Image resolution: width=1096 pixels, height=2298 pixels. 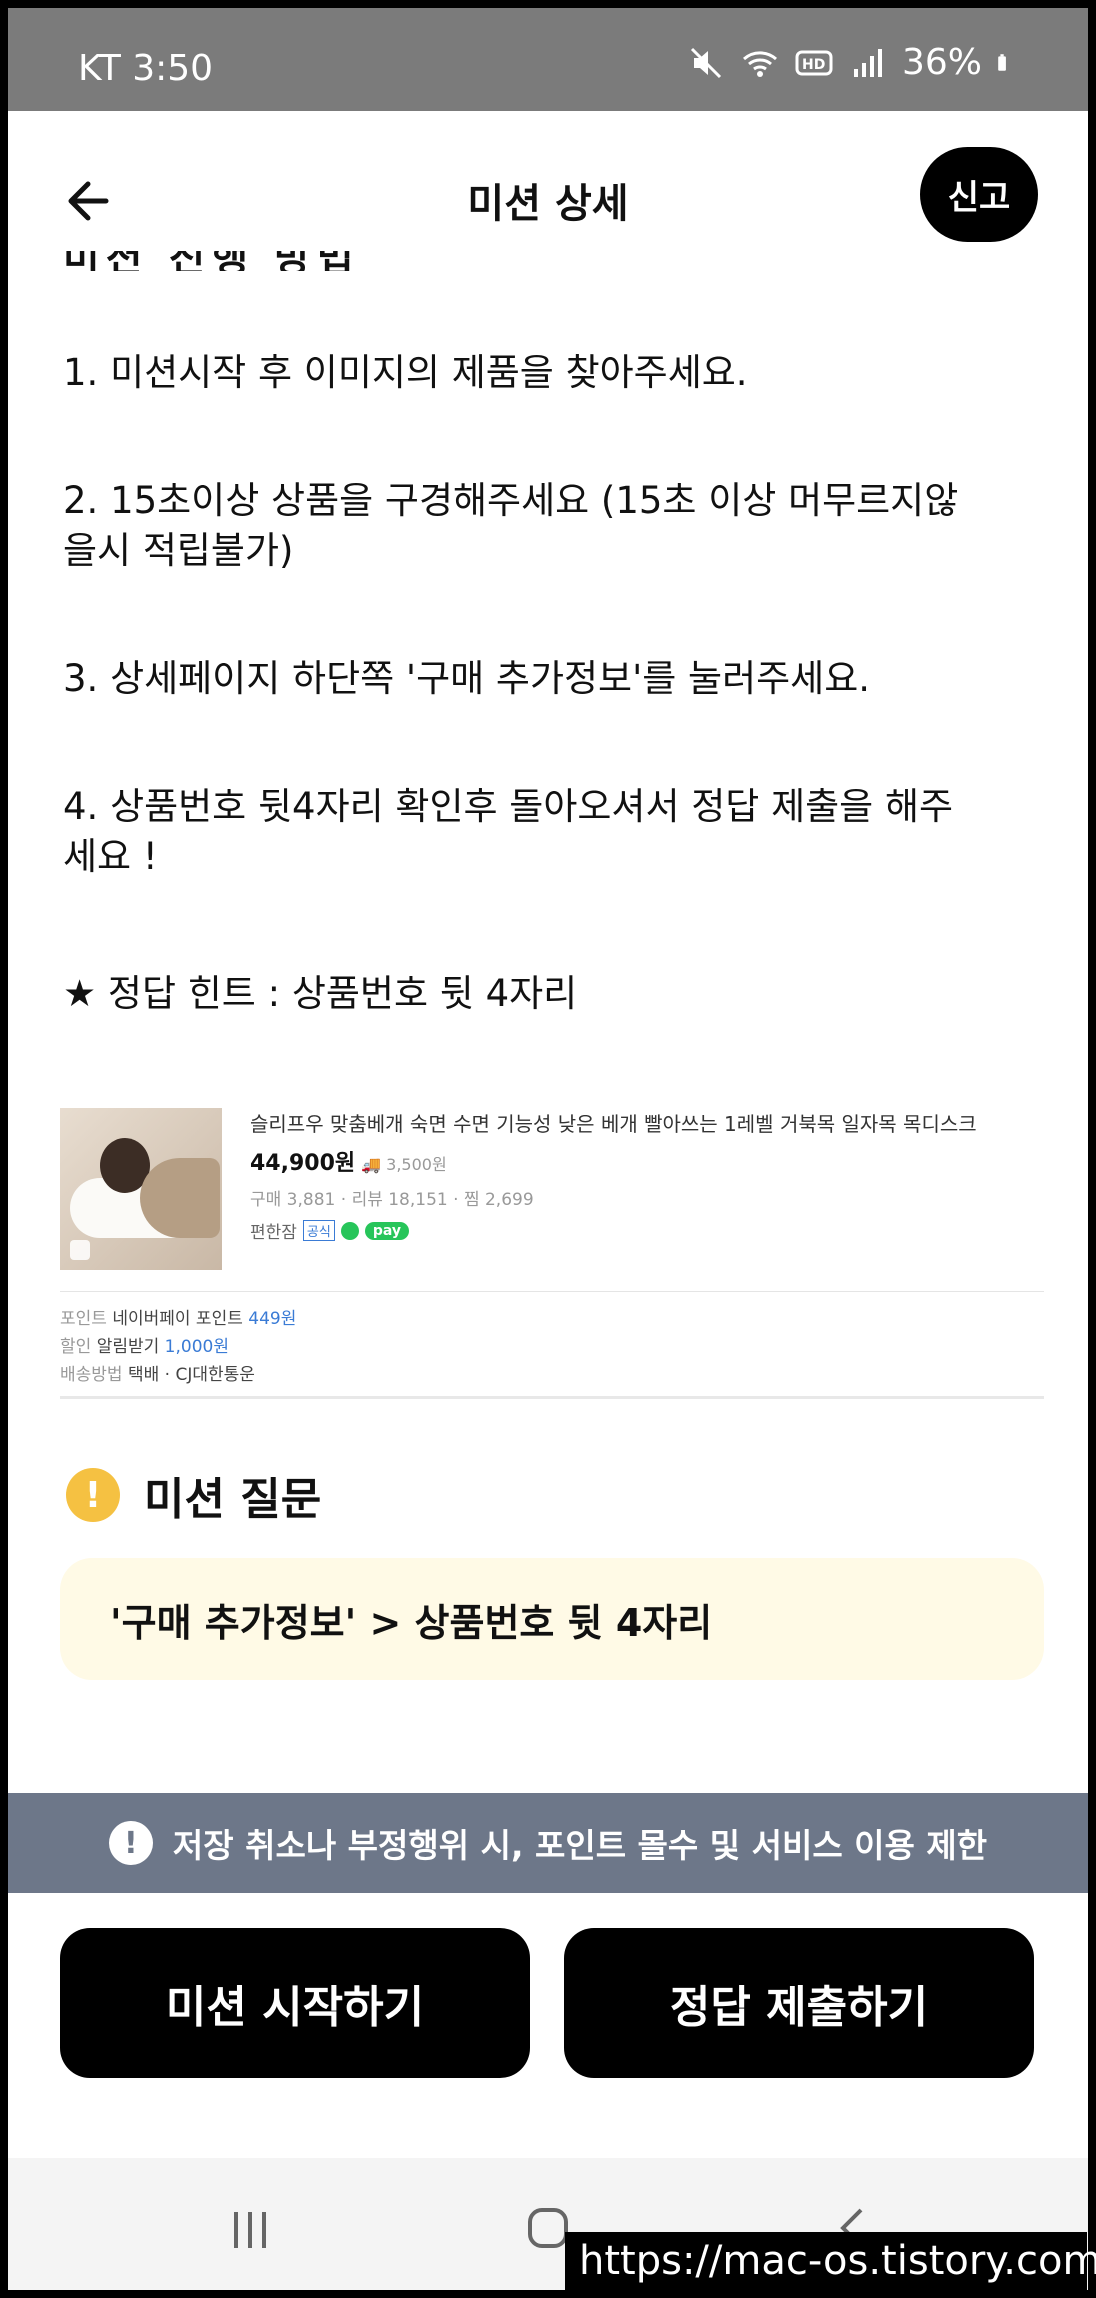 What do you see at coordinates (580, 1845) in the screenshot?
I see `warning-text: 저장 취소나 부정행위 시, 포인트 몰수 및 서비스 이용 제한` at bounding box center [580, 1845].